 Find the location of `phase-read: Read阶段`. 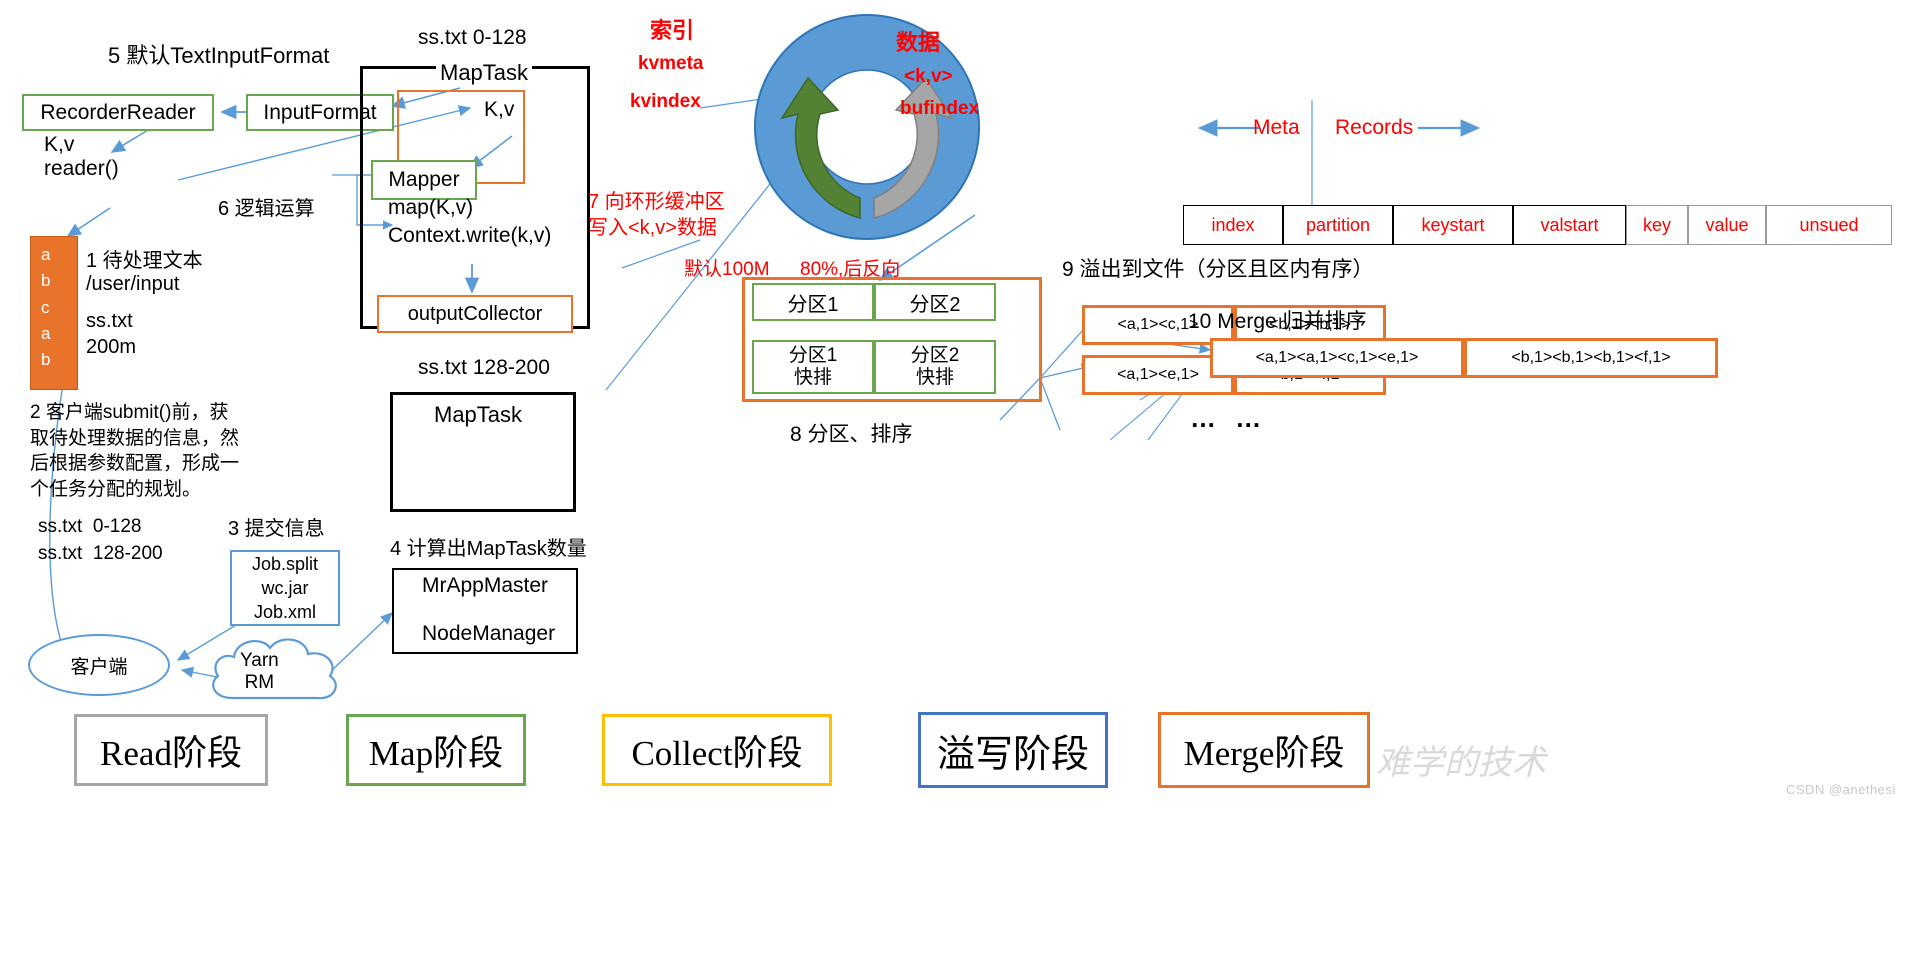

phase-read: Read阶段 is located at coordinates (171, 750).